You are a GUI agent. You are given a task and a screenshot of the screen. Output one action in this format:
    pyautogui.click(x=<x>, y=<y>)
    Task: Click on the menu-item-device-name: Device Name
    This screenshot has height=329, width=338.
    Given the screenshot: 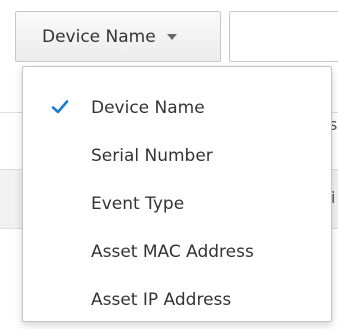 What is the action you would take?
    pyautogui.click(x=177, y=108)
    